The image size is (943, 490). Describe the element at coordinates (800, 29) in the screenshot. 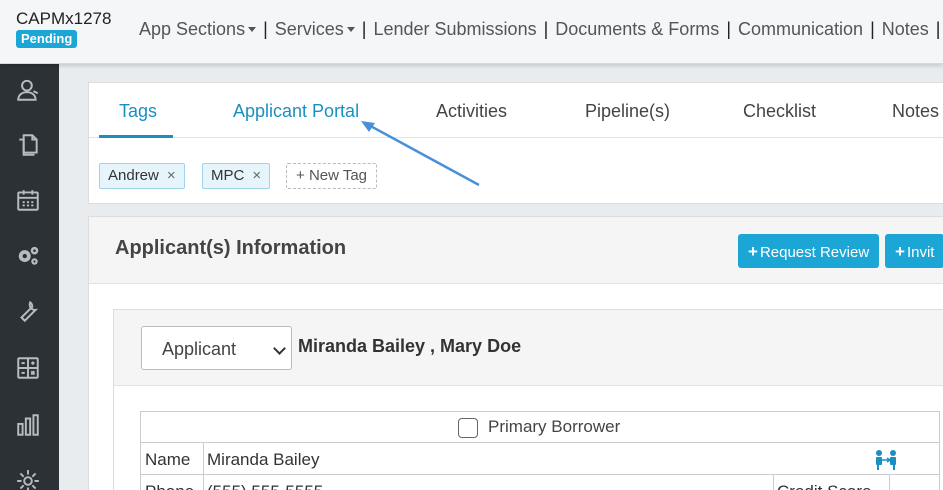

I see `nav-communication: Communication` at that location.